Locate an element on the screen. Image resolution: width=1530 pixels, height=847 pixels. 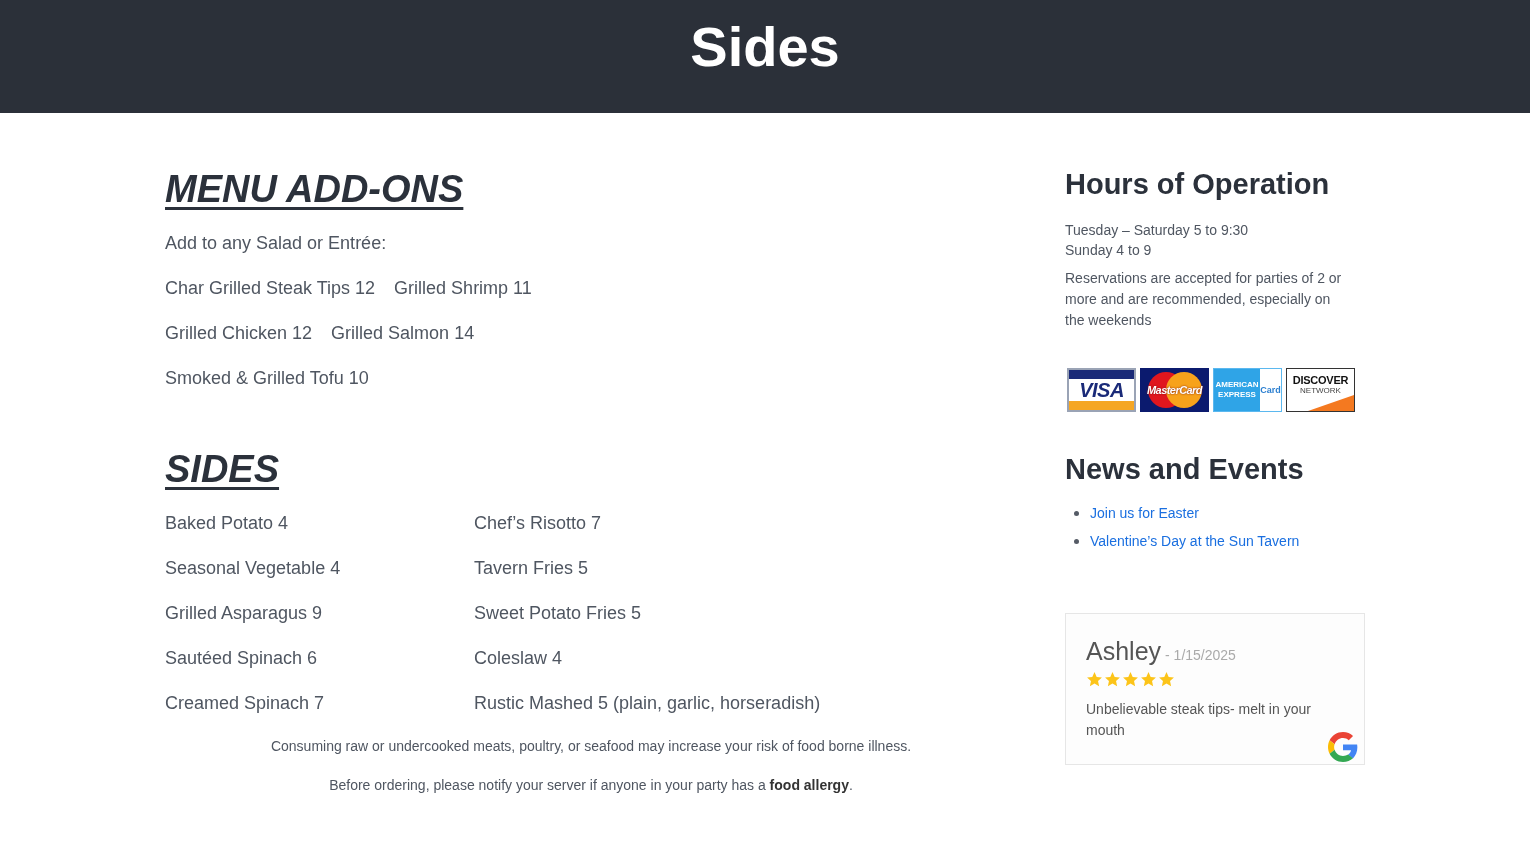
review-author: Ashley is located at coordinates (1124, 651).